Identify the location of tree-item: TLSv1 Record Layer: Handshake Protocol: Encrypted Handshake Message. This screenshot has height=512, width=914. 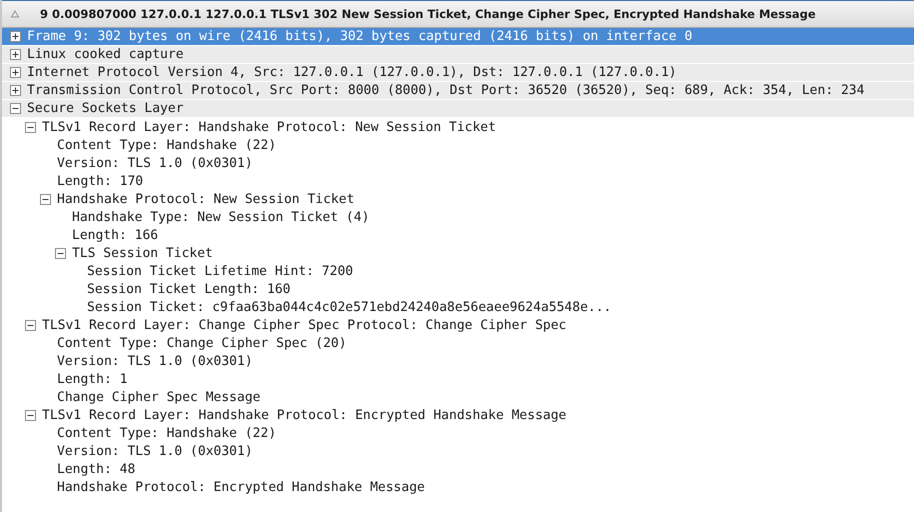
(458, 415).